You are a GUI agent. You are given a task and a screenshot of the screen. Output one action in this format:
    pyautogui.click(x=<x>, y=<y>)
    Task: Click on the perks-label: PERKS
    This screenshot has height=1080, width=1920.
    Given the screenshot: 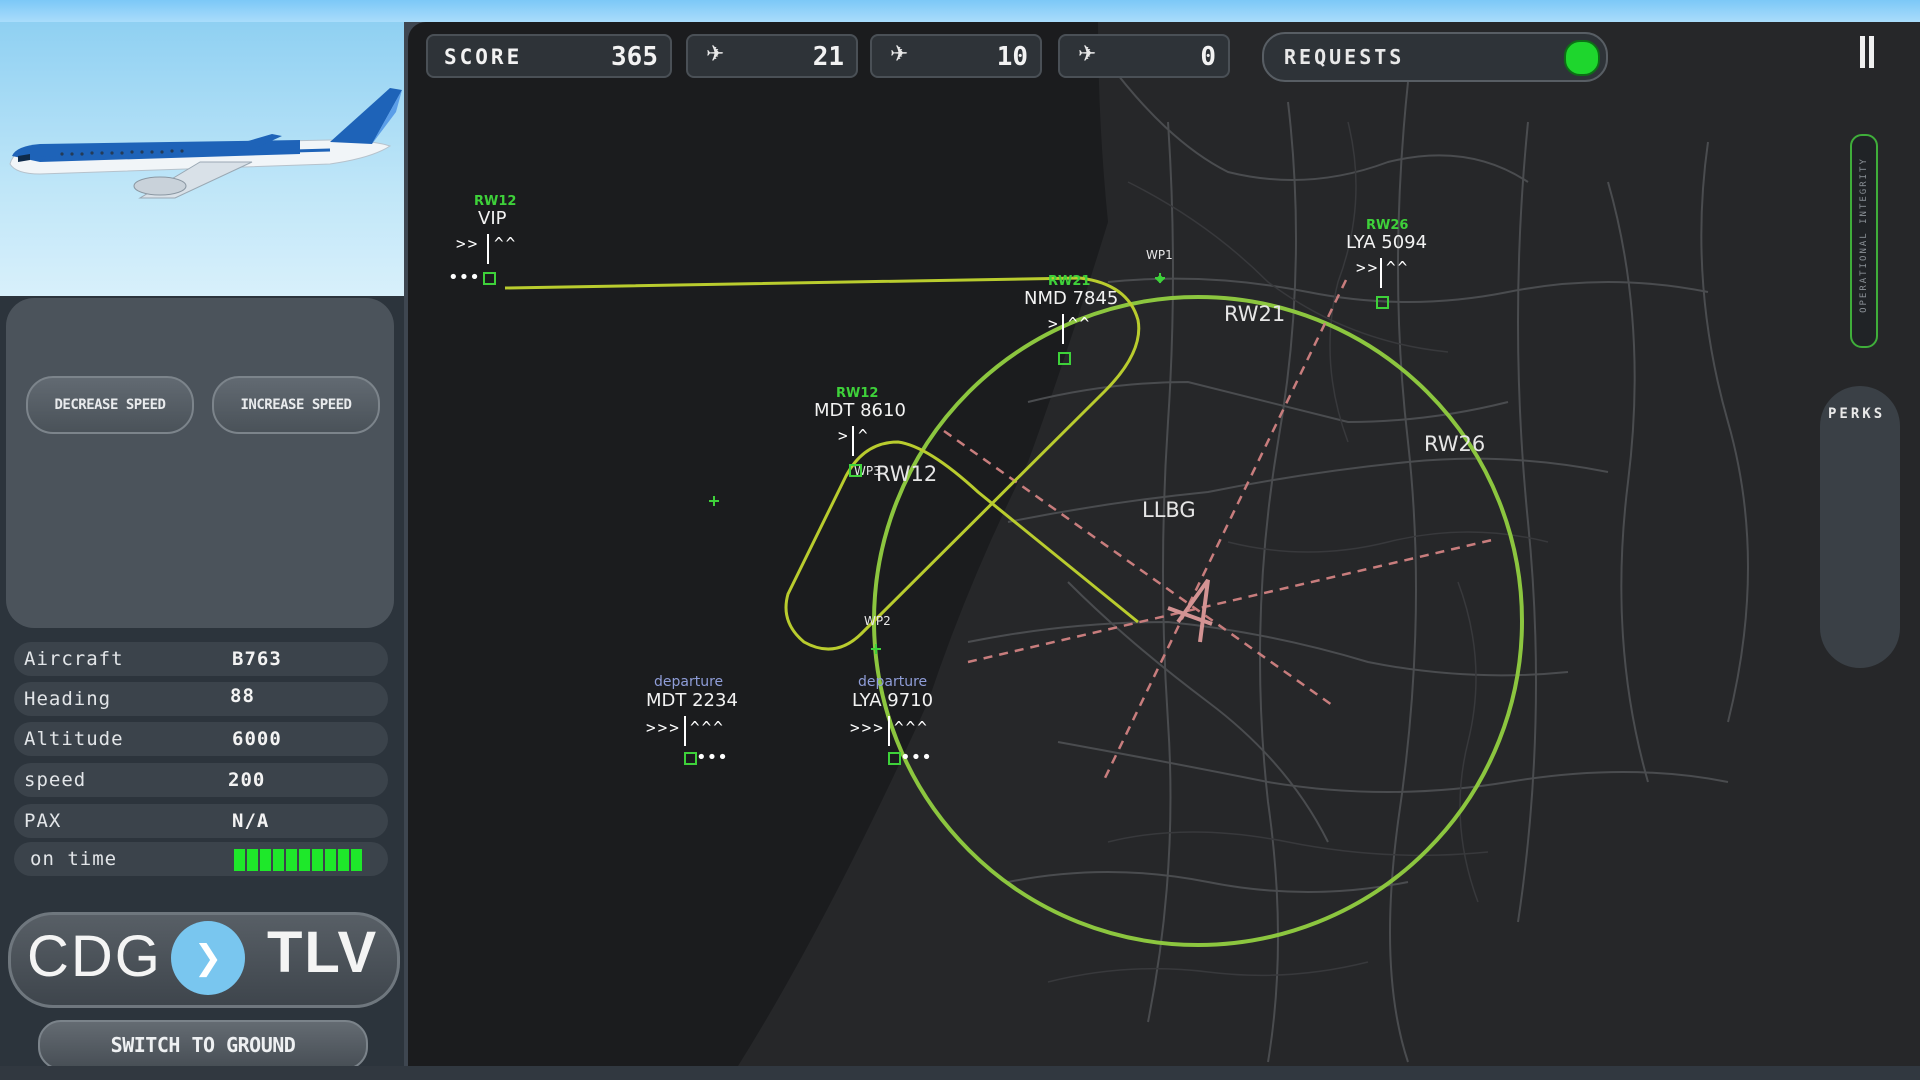 What is the action you would take?
    pyautogui.click(x=1857, y=414)
    